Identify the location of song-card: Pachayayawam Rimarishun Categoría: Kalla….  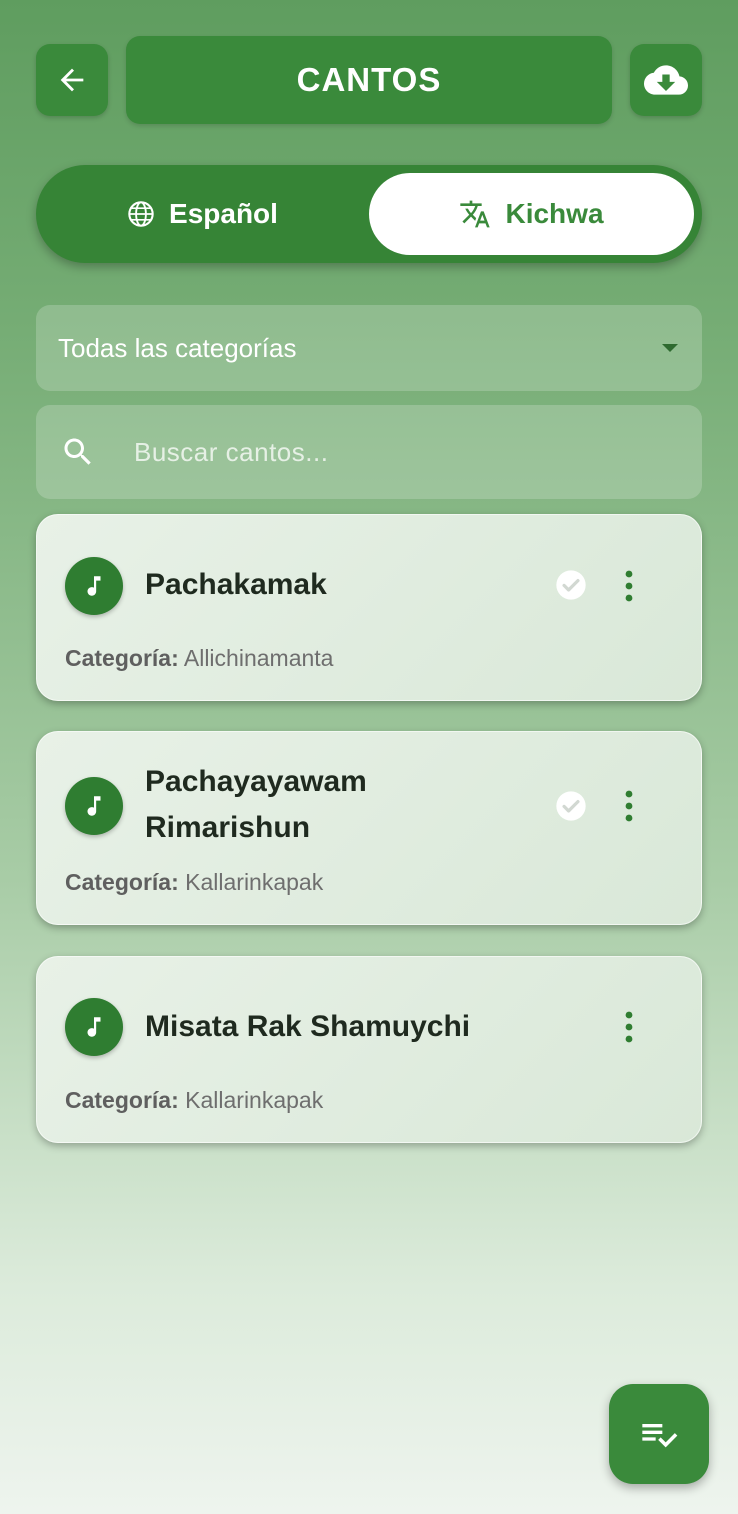
(369, 828).